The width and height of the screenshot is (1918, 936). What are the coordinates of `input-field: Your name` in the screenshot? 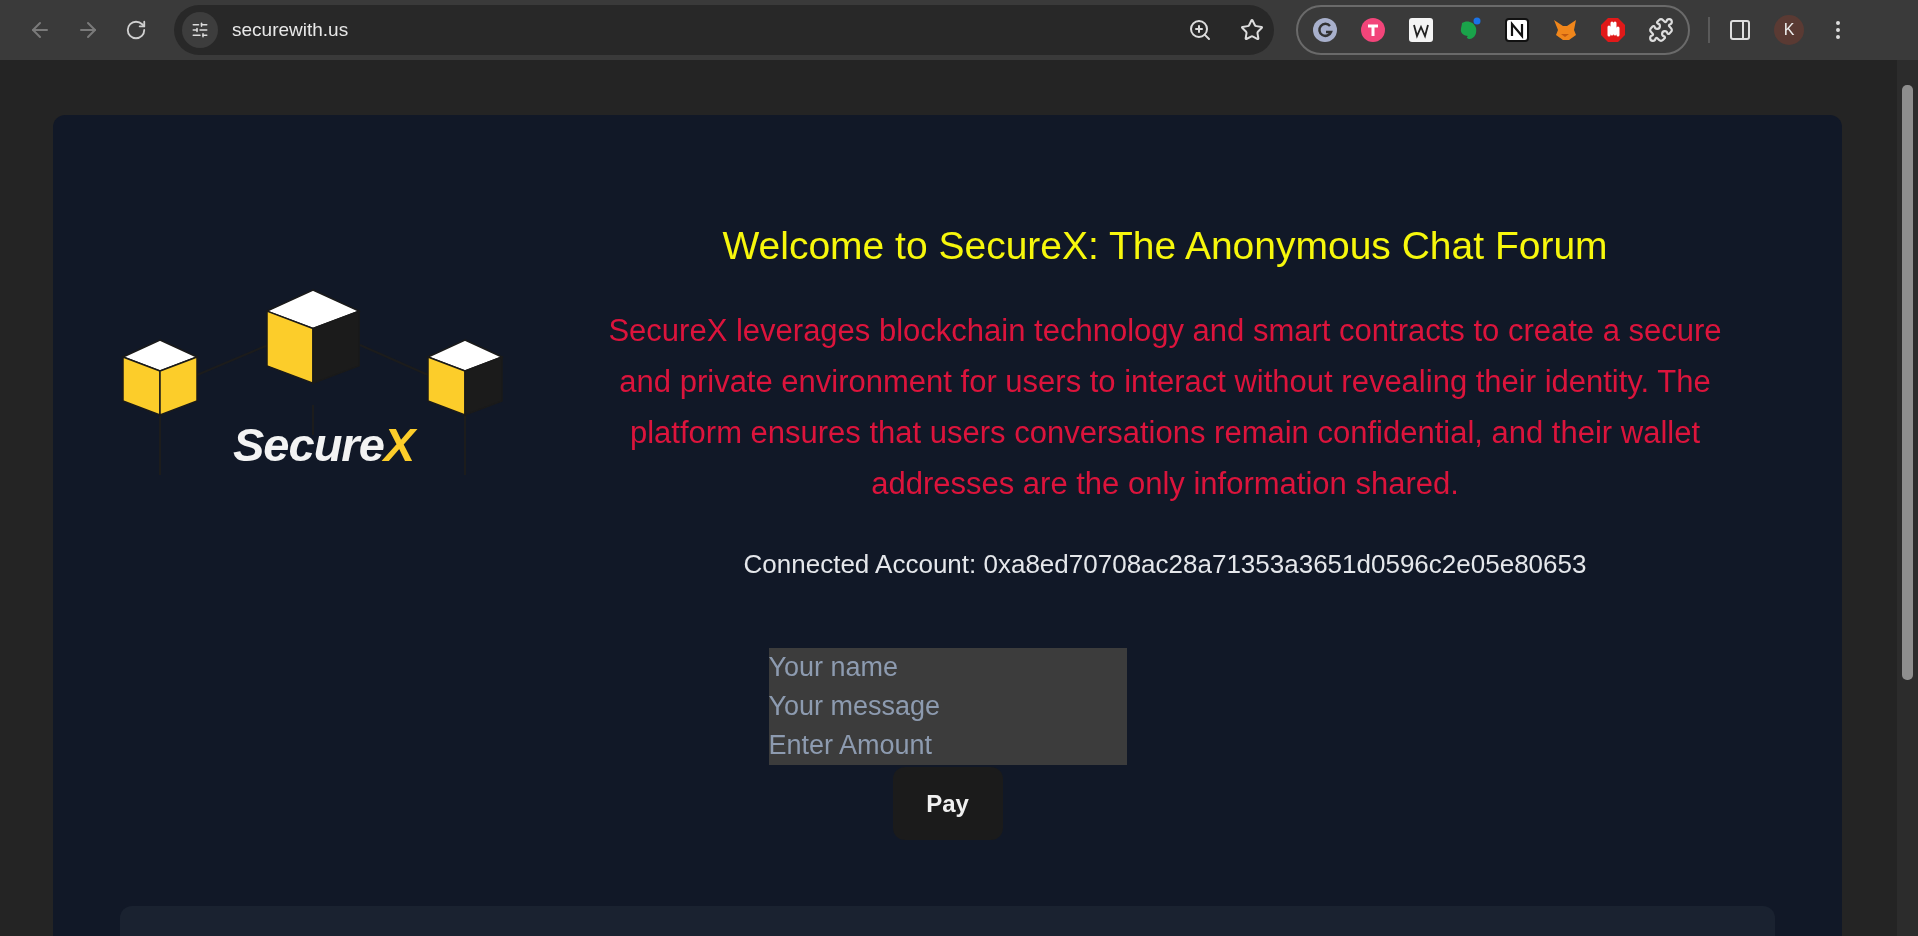 It's located at (947, 667).